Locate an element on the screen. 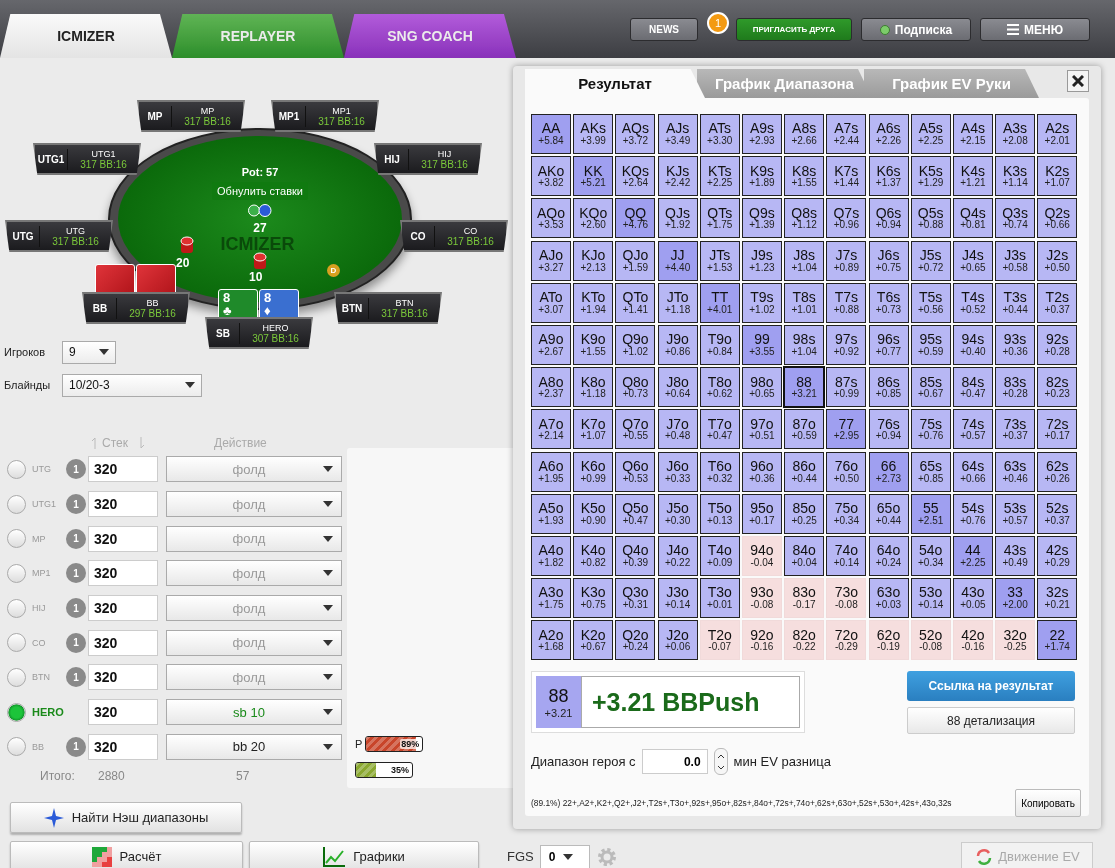  calculate-button: Расчёт is located at coordinates (126, 854).